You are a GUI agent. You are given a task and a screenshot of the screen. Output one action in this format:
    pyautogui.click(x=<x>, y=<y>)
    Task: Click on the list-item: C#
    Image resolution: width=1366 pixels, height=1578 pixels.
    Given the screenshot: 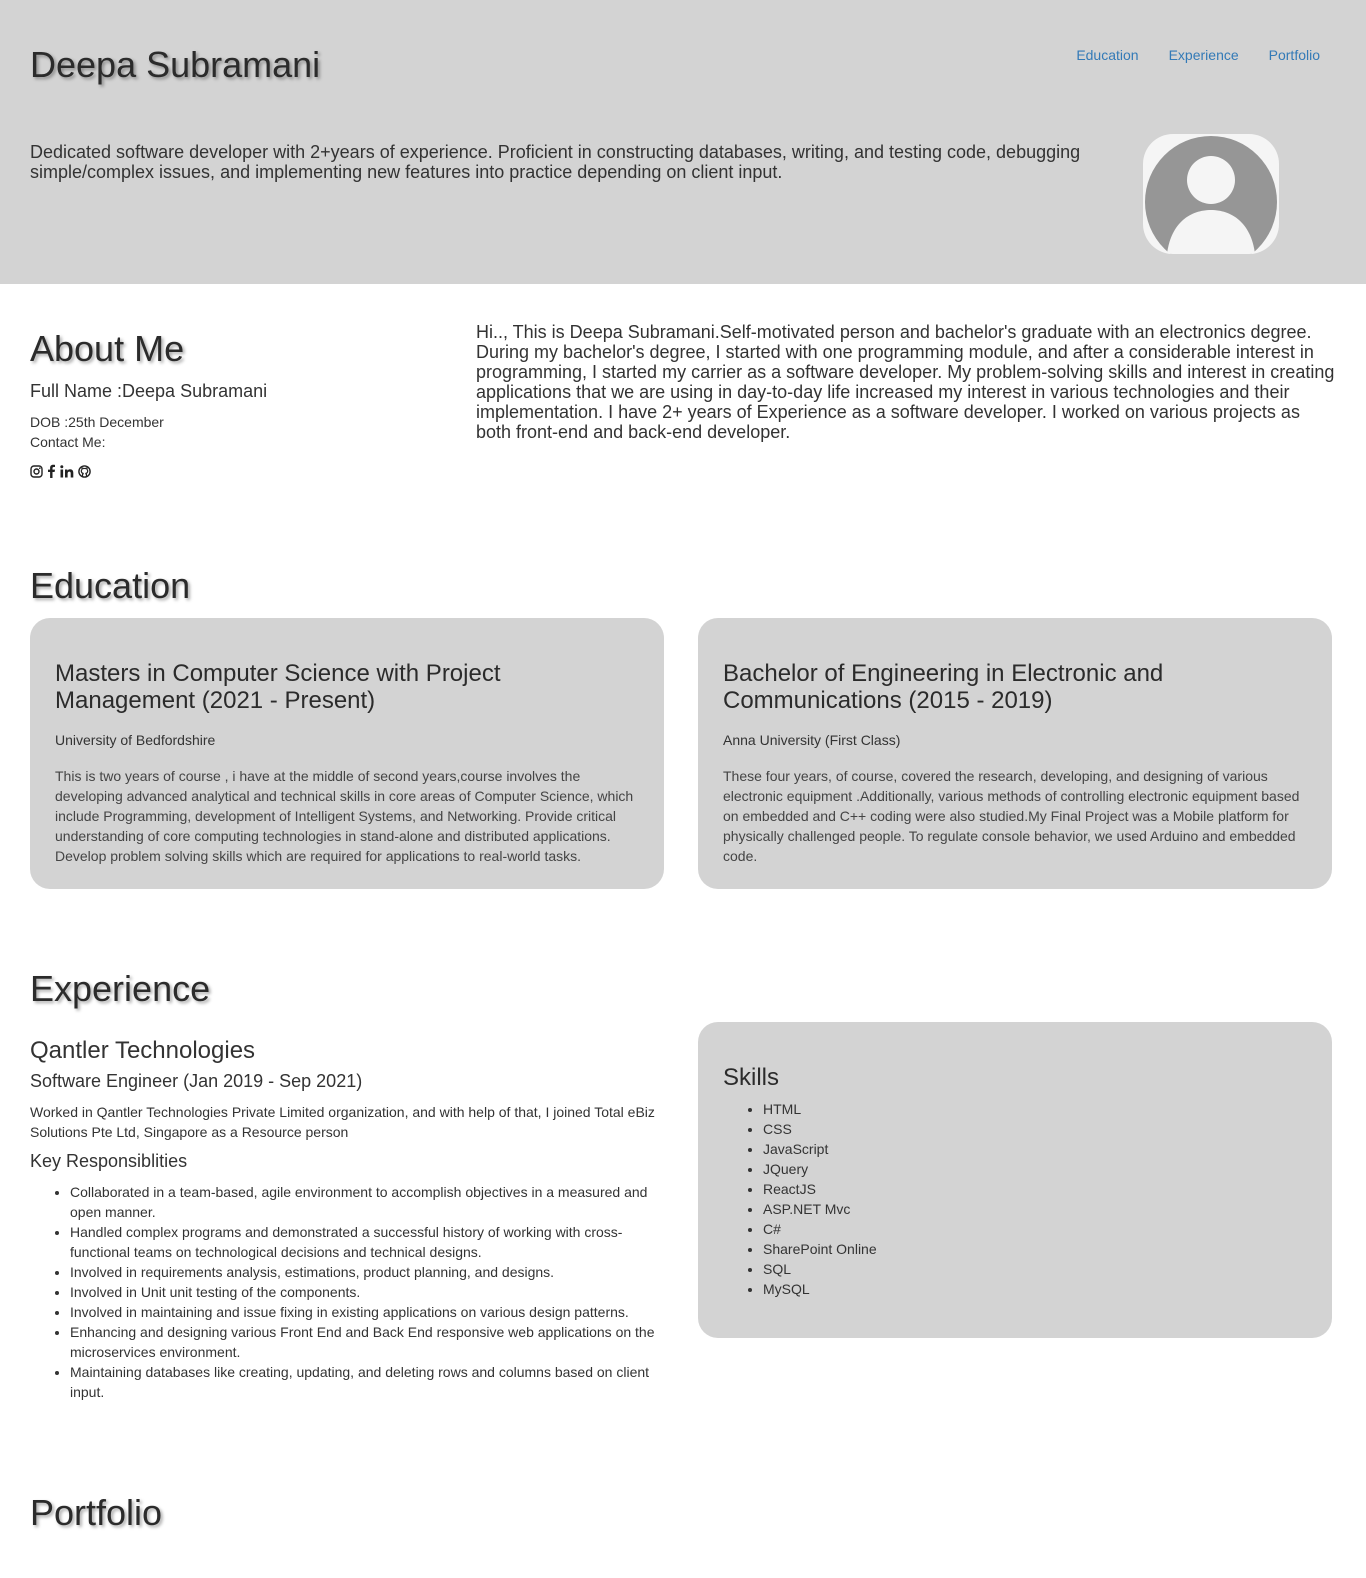 What is the action you would take?
    pyautogui.click(x=1035, y=1229)
    